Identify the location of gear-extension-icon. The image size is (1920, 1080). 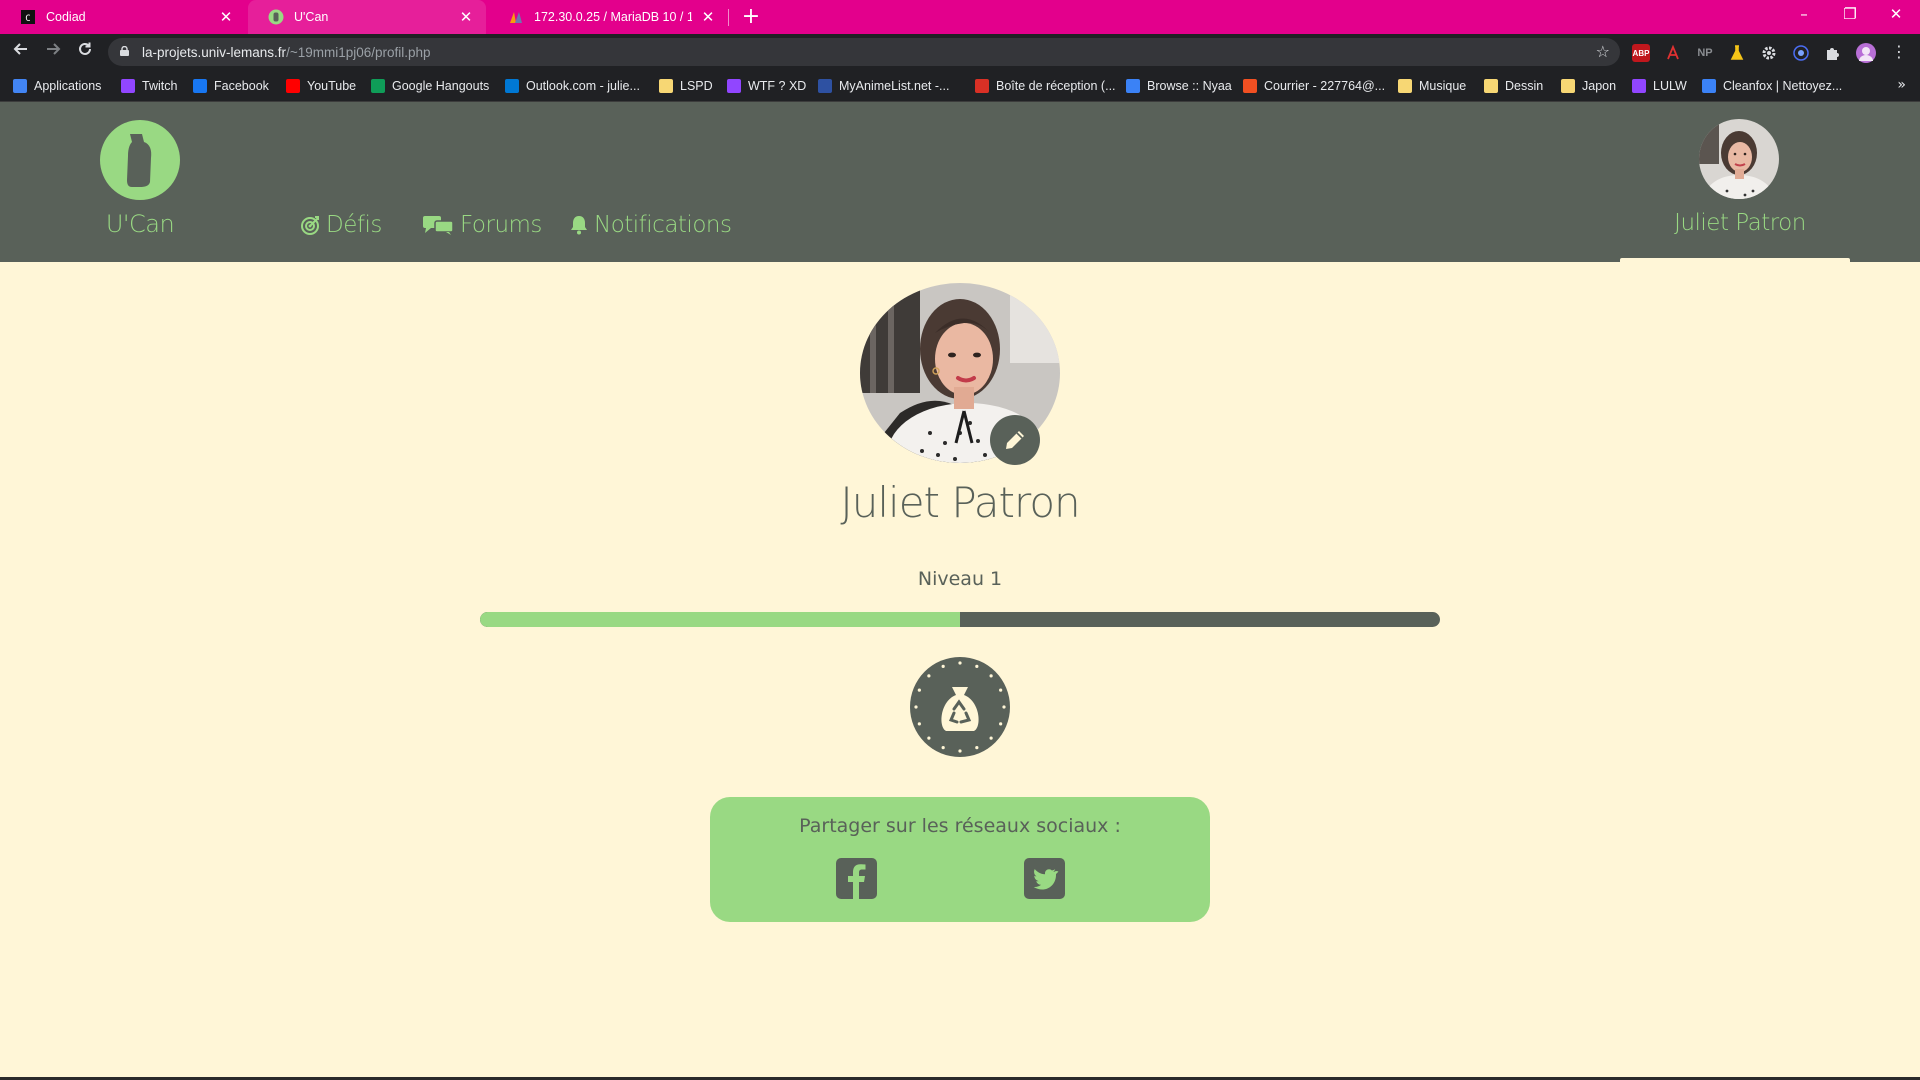
(1769, 53).